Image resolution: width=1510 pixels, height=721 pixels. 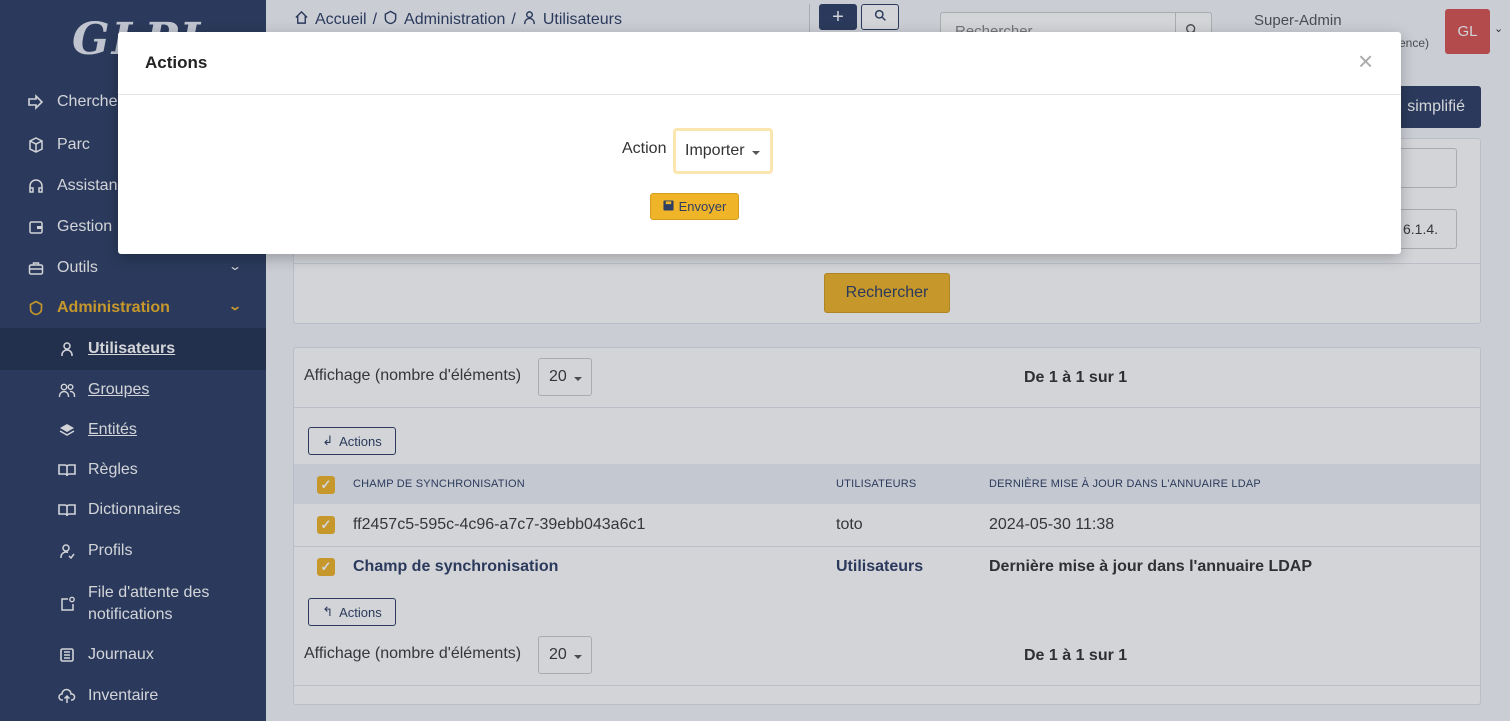 I want to click on action-select-value: Importer, so click(x=715, y=150).